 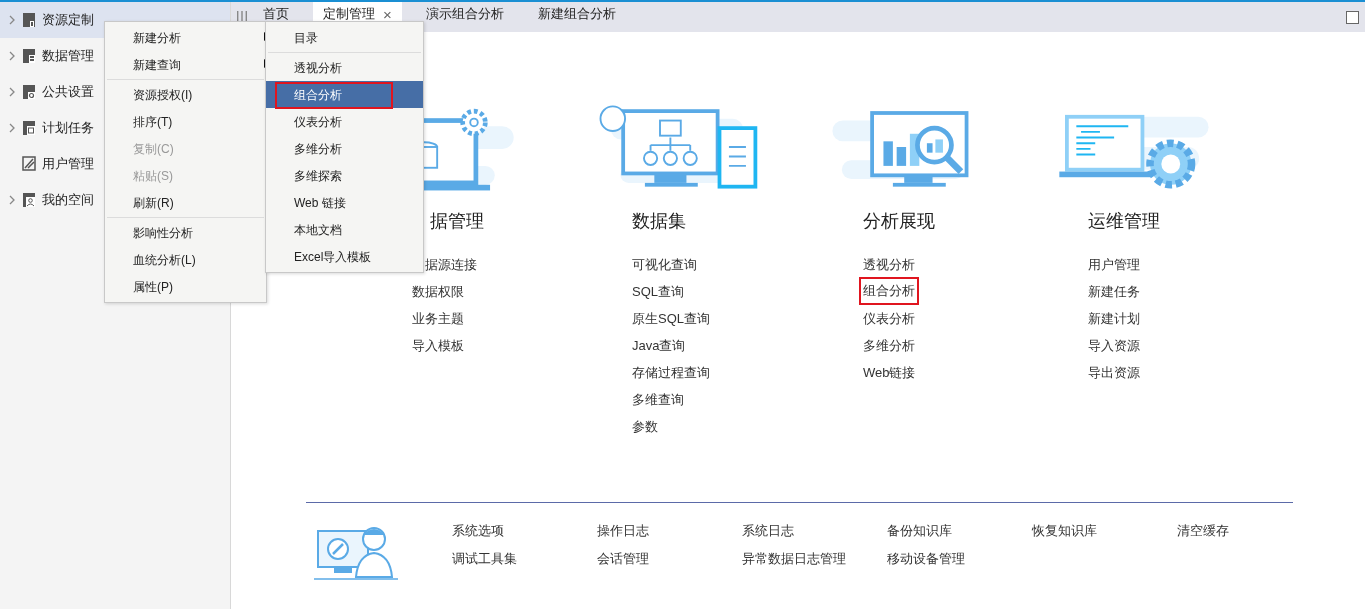 I want to click on section-title: 数据集, so click(x=659, y=221).